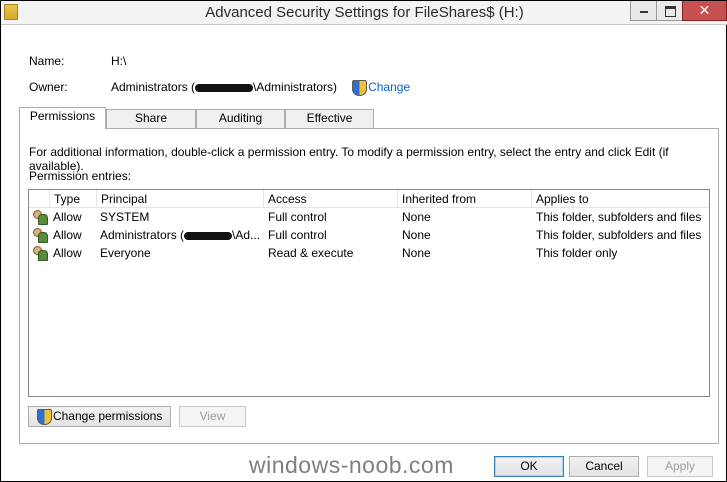 Image resolution: width=727 pixels, height=482 pixels. Describe the element at coordinates (153, 87) in the screenshot. I see `owner-prefix: Administrators (` at that location.